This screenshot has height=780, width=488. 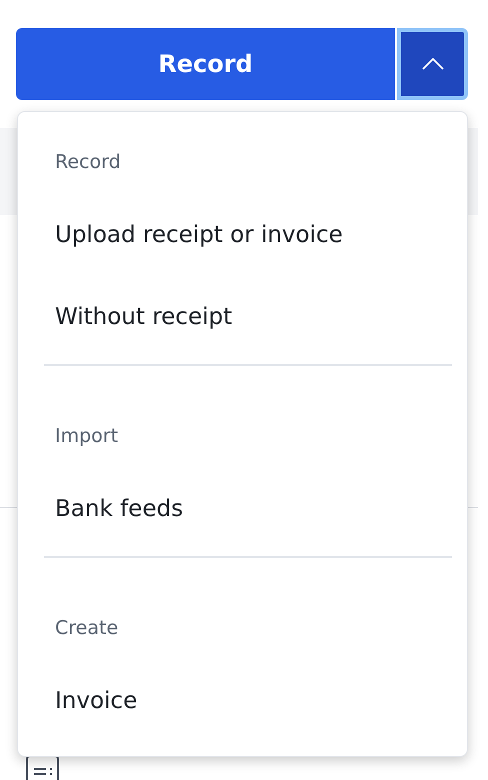 What do you see at coordinates (248, 701) in the screenshot?
I see `menu-item: Invoice` at bounding box center [248, 701].